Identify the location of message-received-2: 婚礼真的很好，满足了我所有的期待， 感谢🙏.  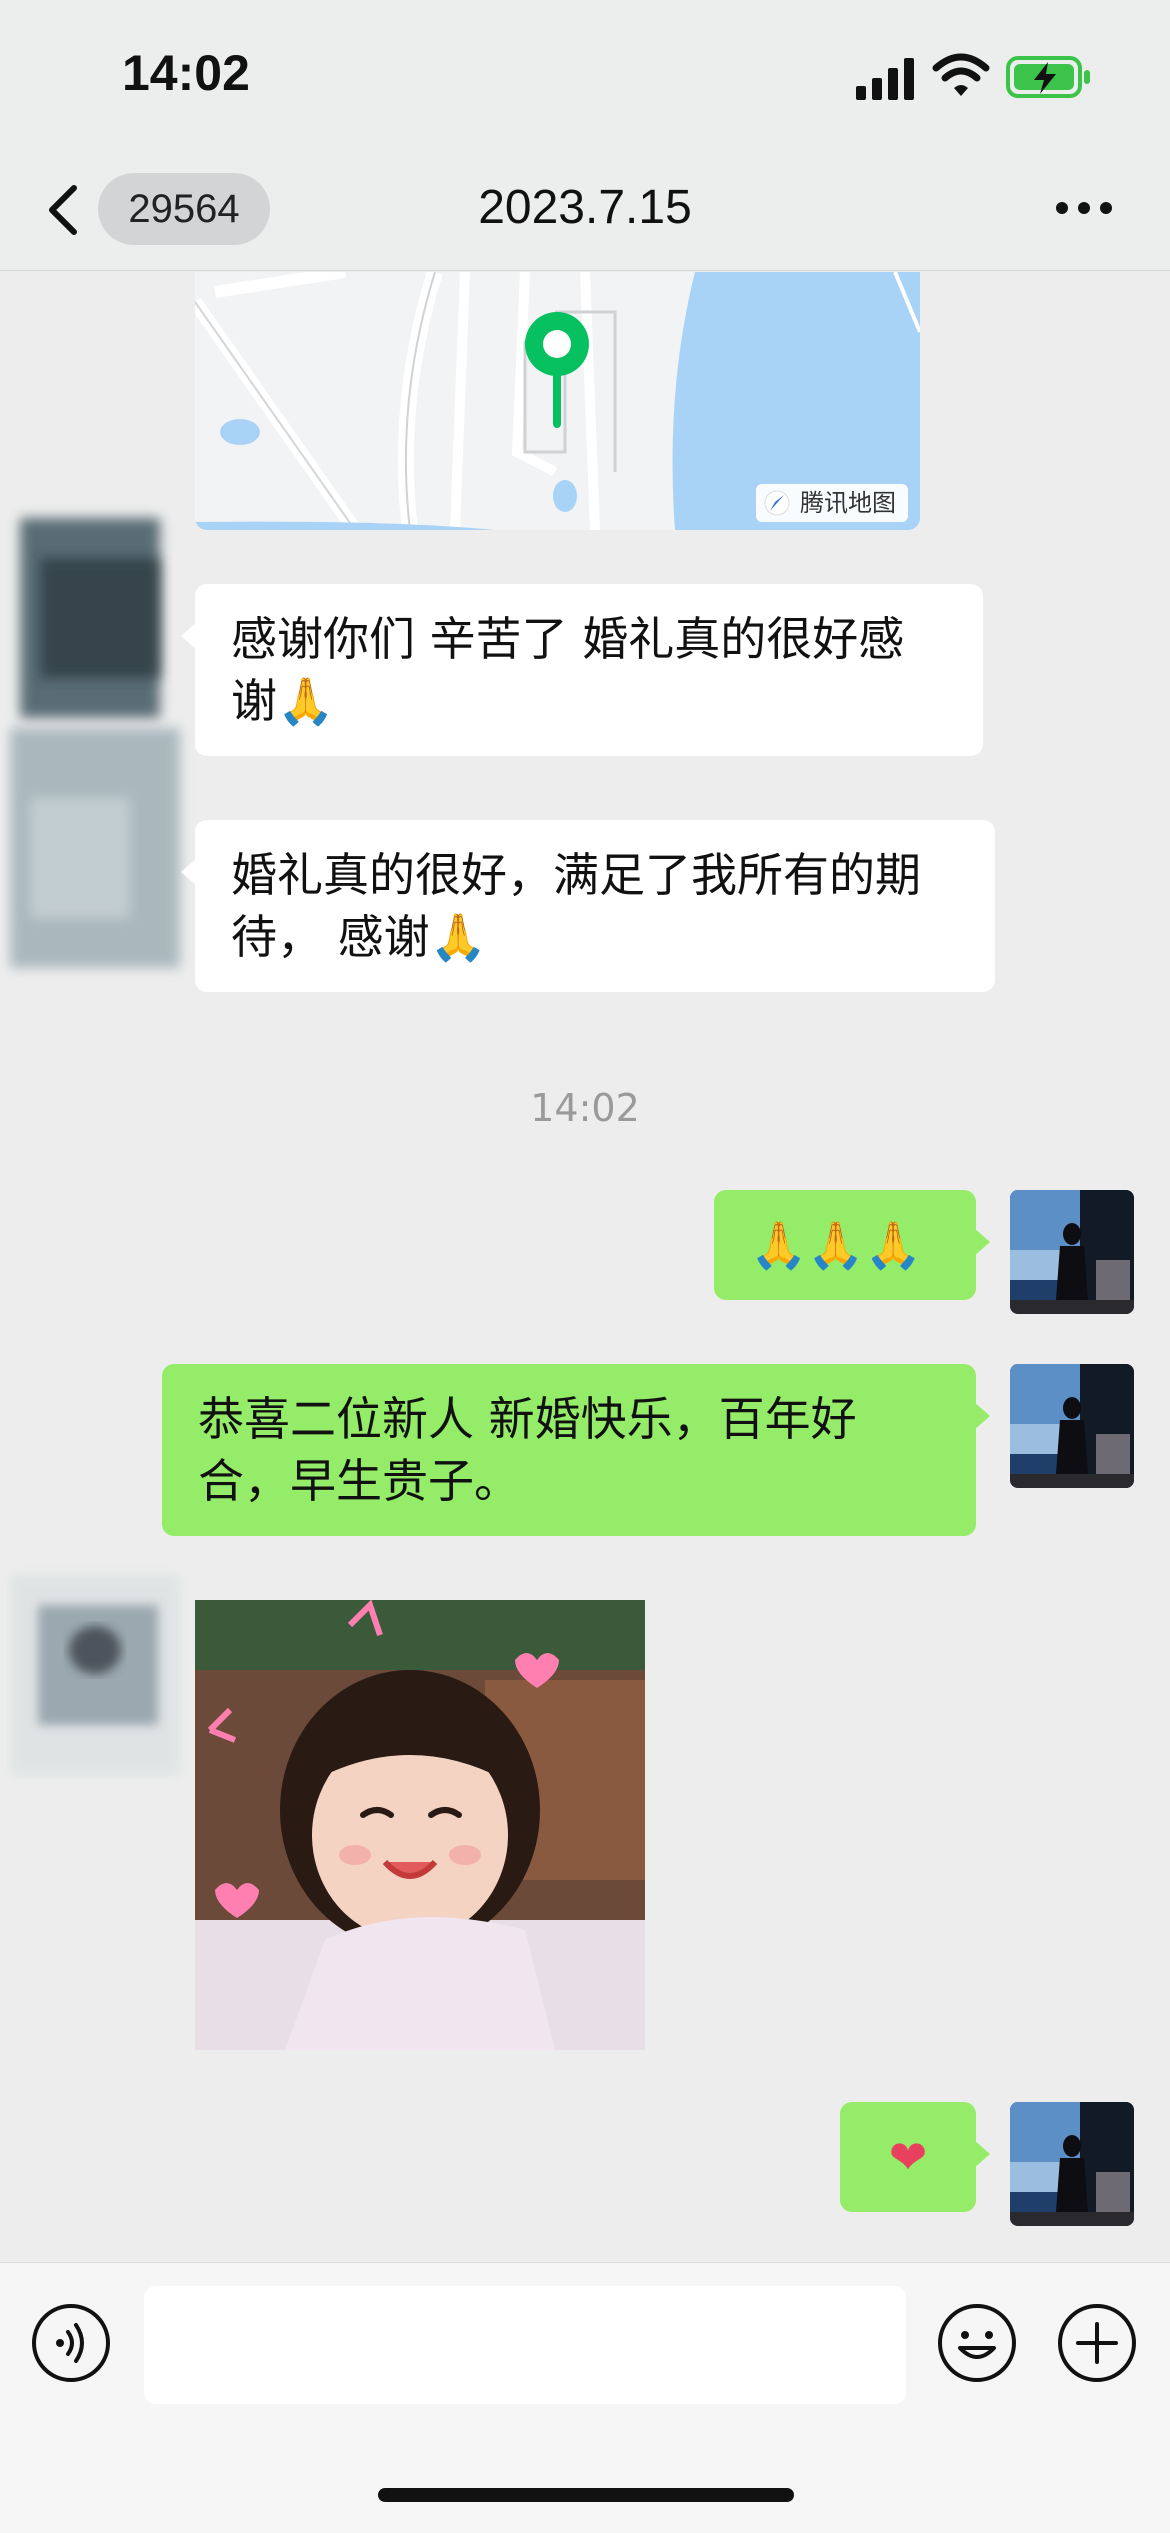
(588, 906).